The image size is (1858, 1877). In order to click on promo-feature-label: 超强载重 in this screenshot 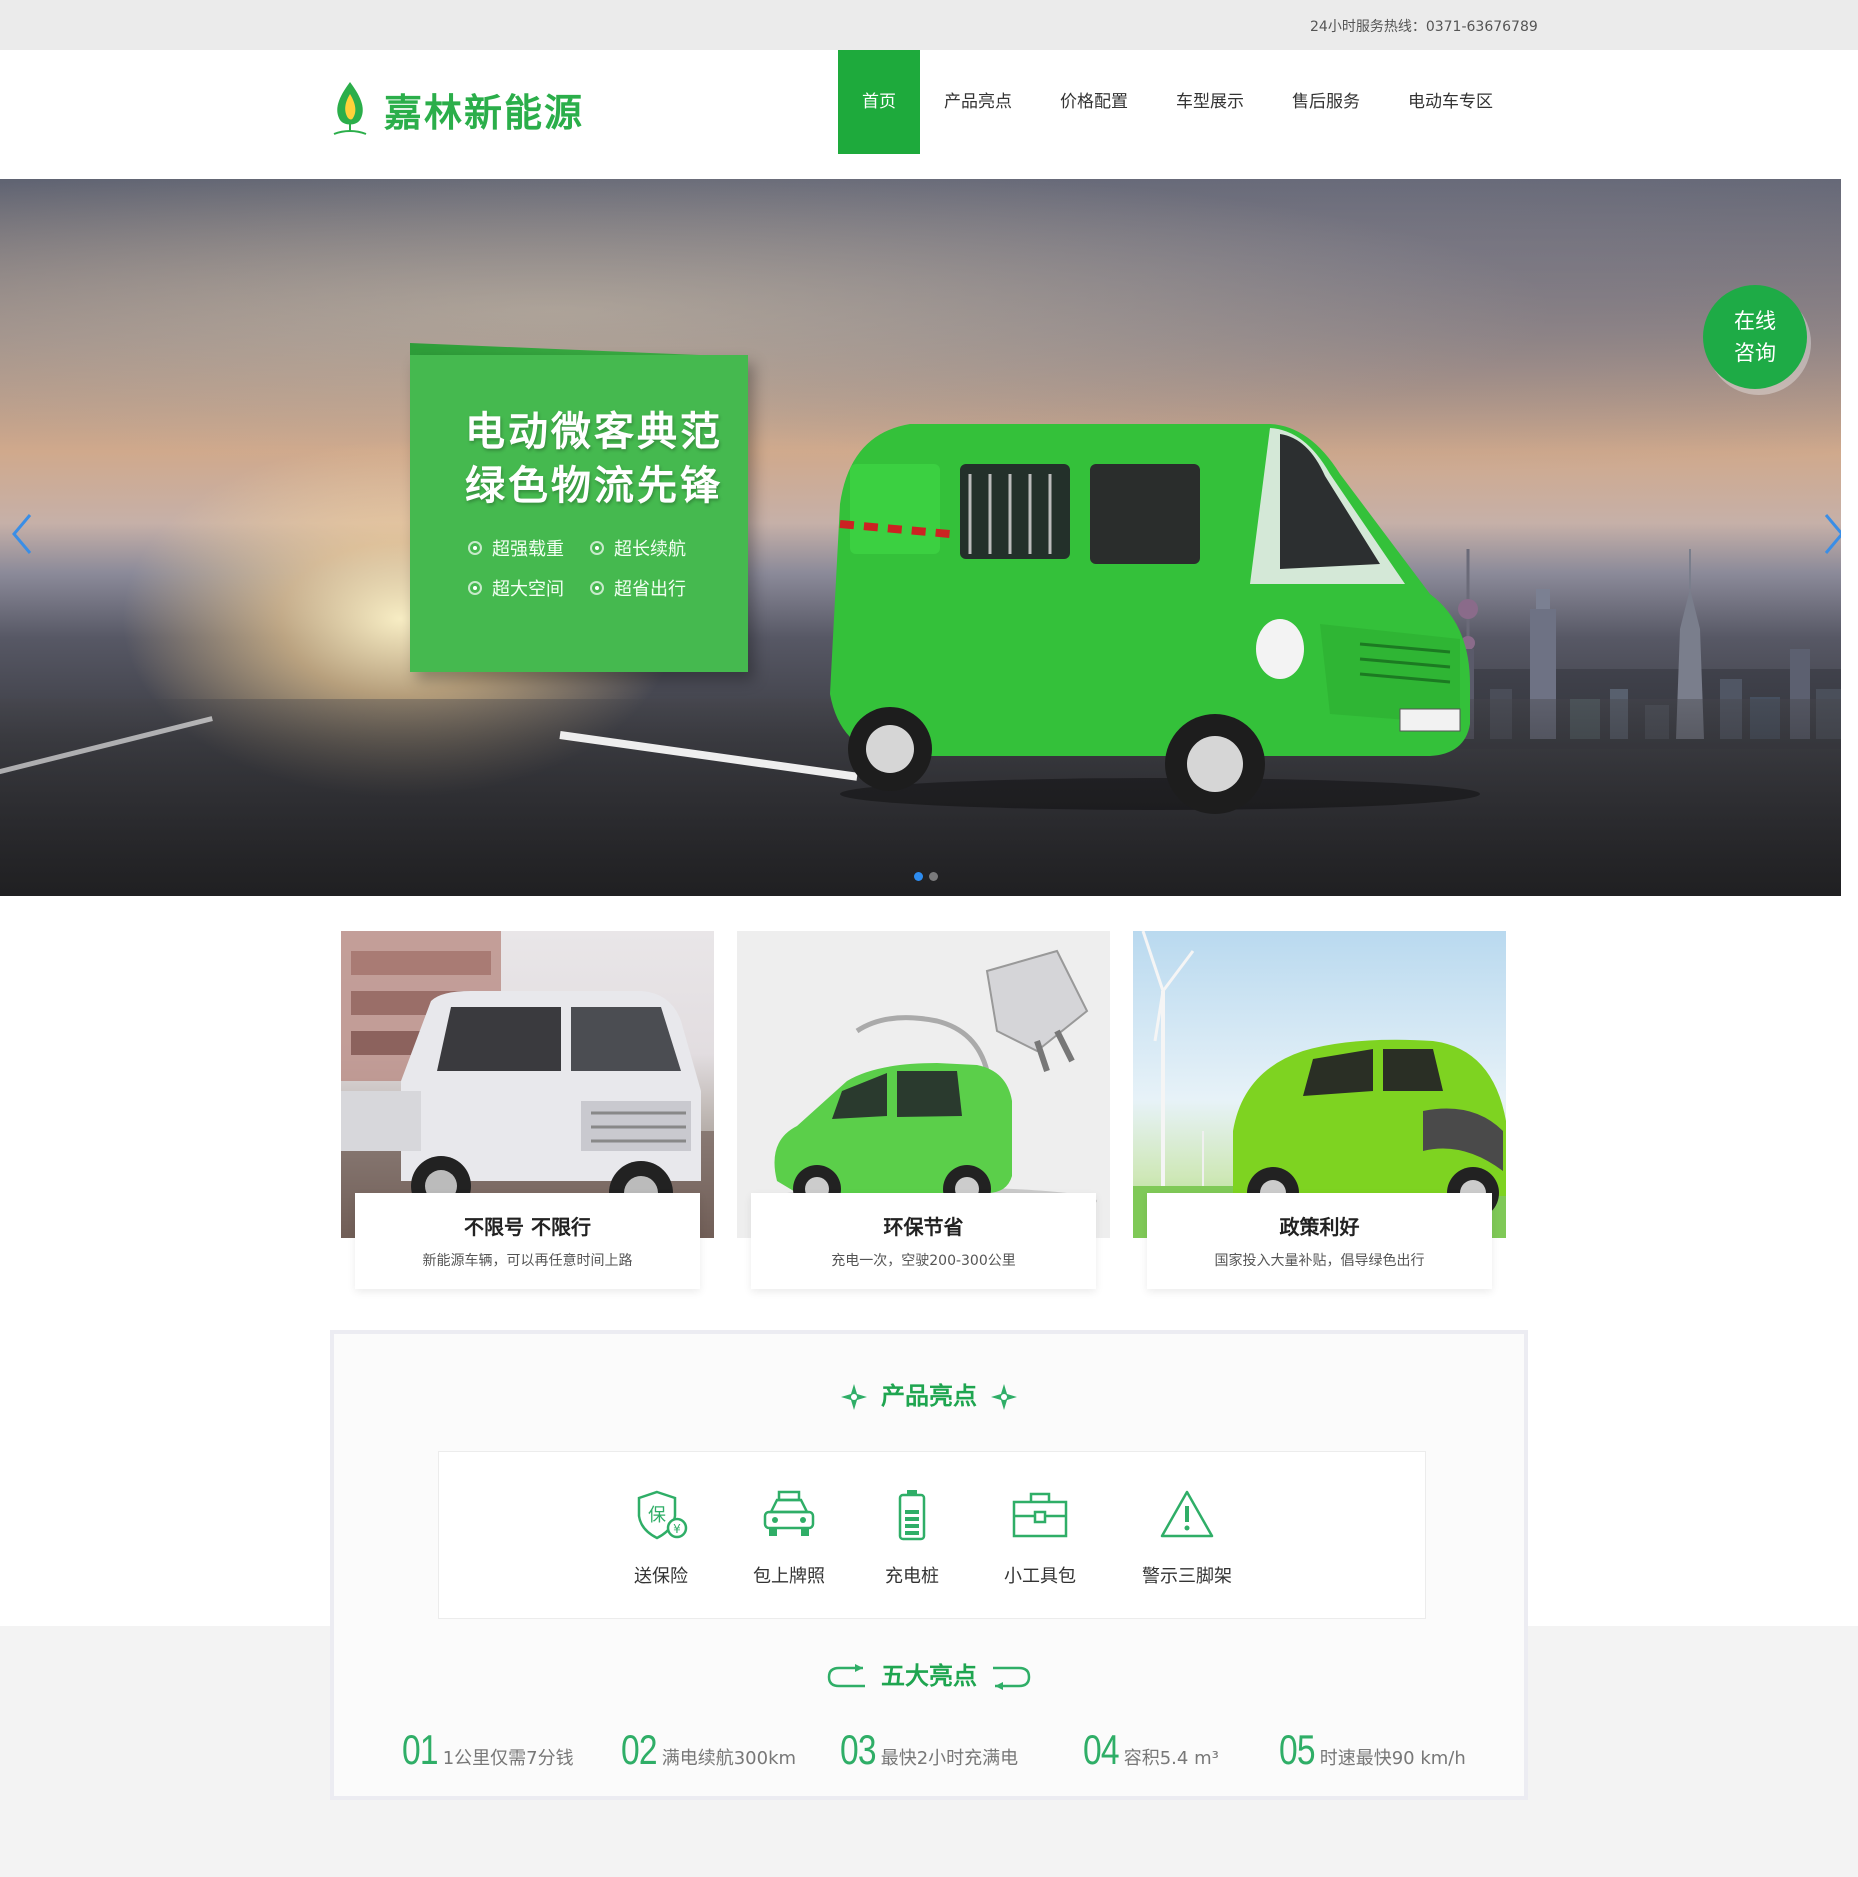, I will do `click(528, 549)`.